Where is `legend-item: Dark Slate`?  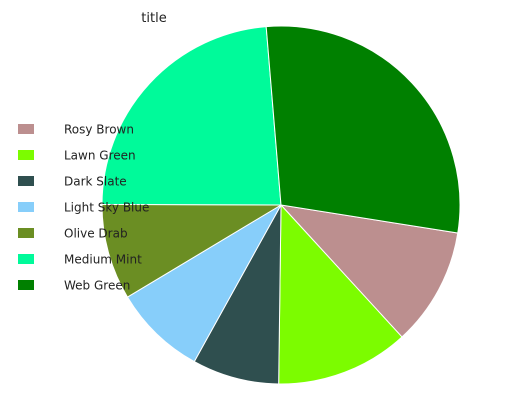
legend-item: Dark Slate is located at coordinates (72, 182).